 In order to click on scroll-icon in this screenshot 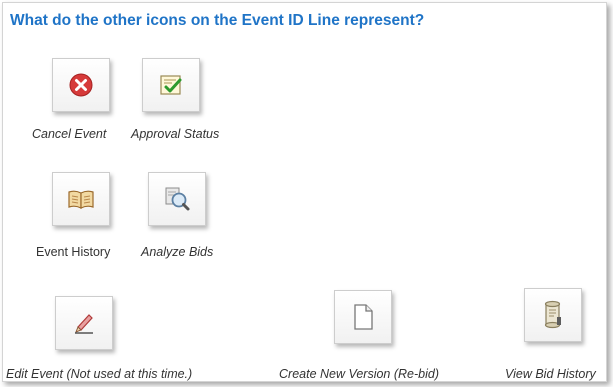, I will do `click(553, 315)`.